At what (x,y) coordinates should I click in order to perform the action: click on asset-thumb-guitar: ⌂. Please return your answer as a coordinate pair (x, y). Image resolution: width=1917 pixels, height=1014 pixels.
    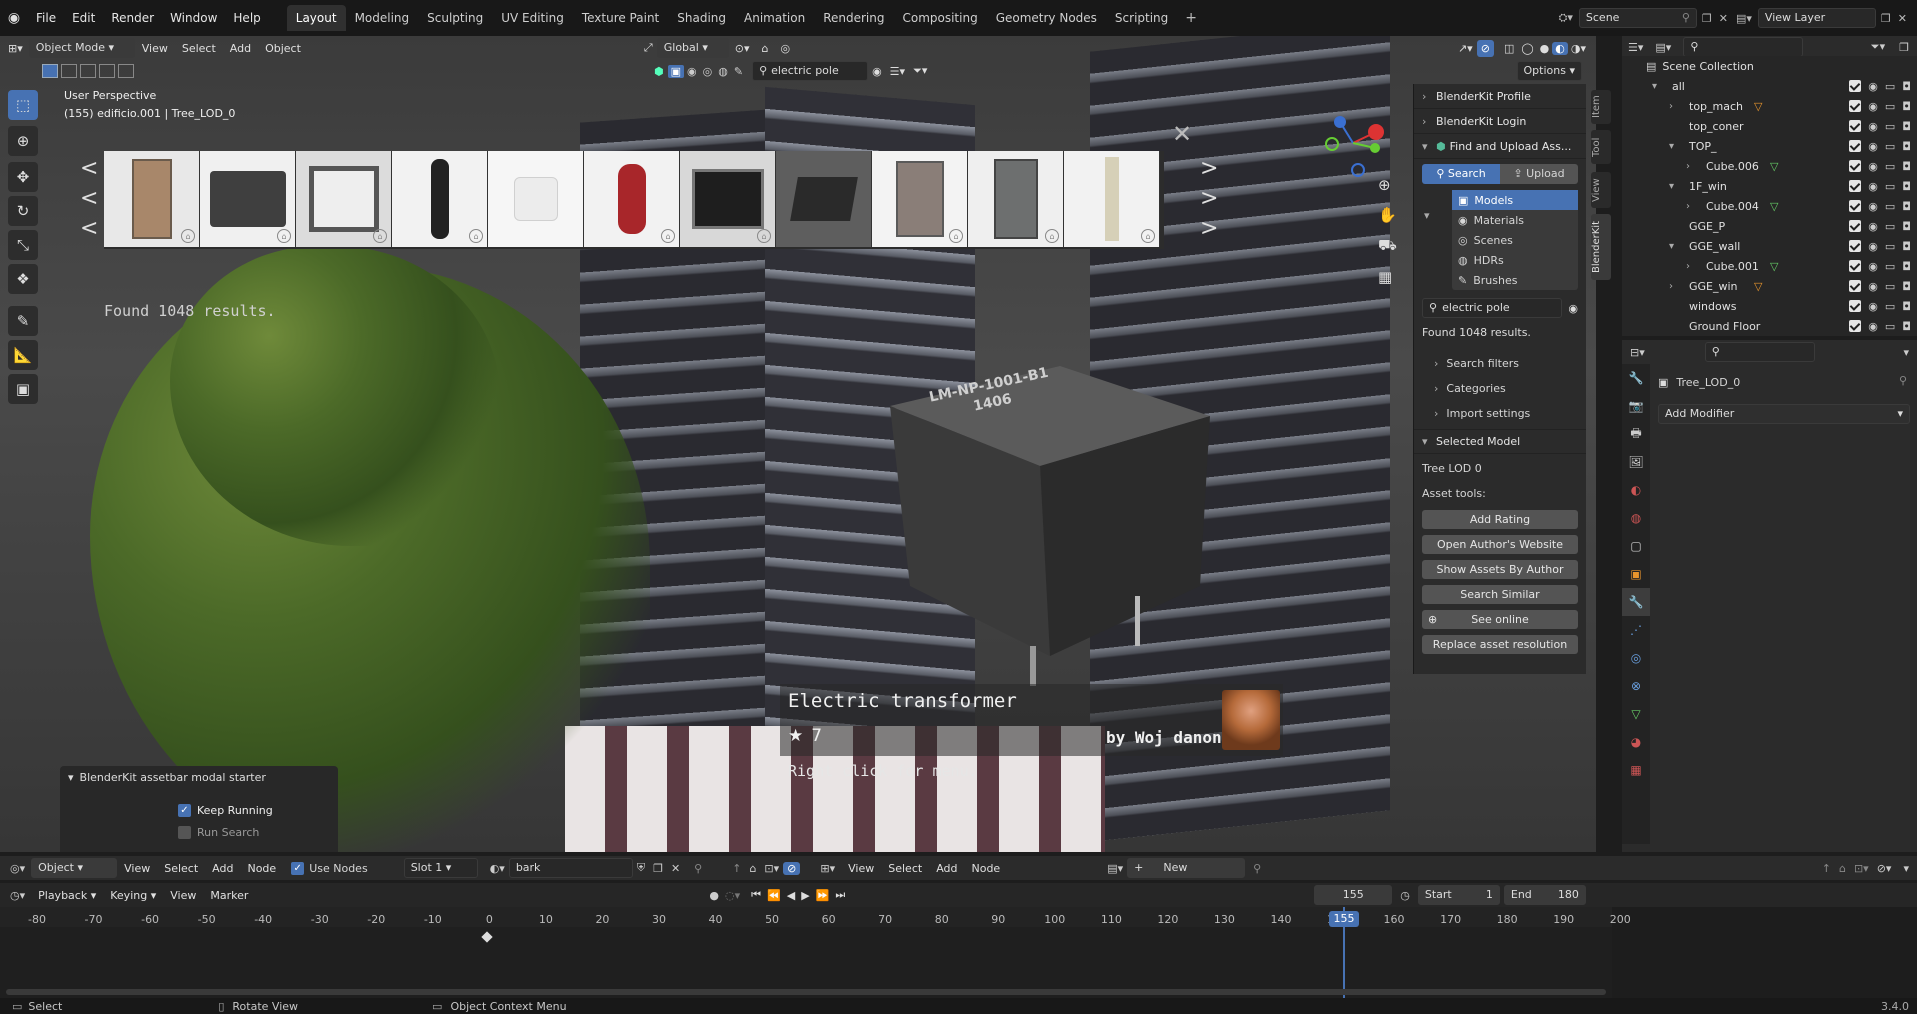
    Looking at the image, I should click on (632, 199).